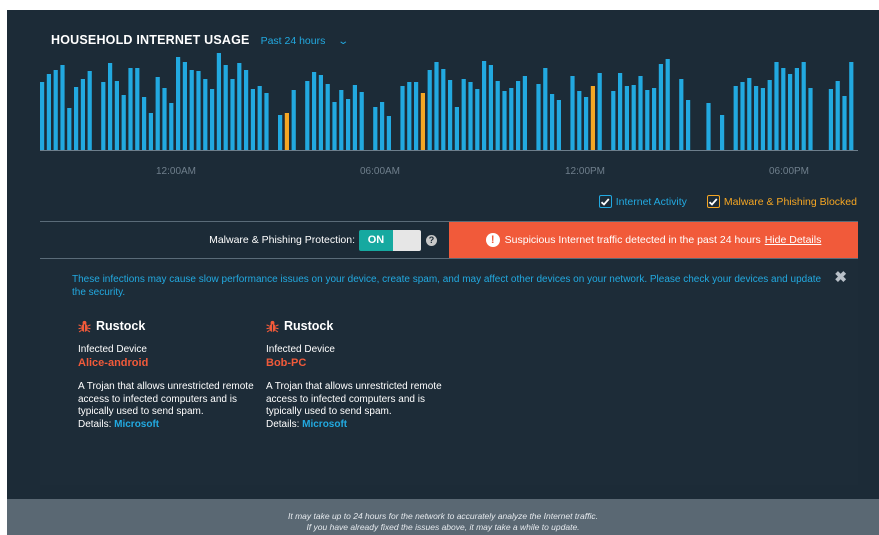 The height and width of the screenshot is (535, 879). I want to click on close-icon: ✖, so click(840, 277).